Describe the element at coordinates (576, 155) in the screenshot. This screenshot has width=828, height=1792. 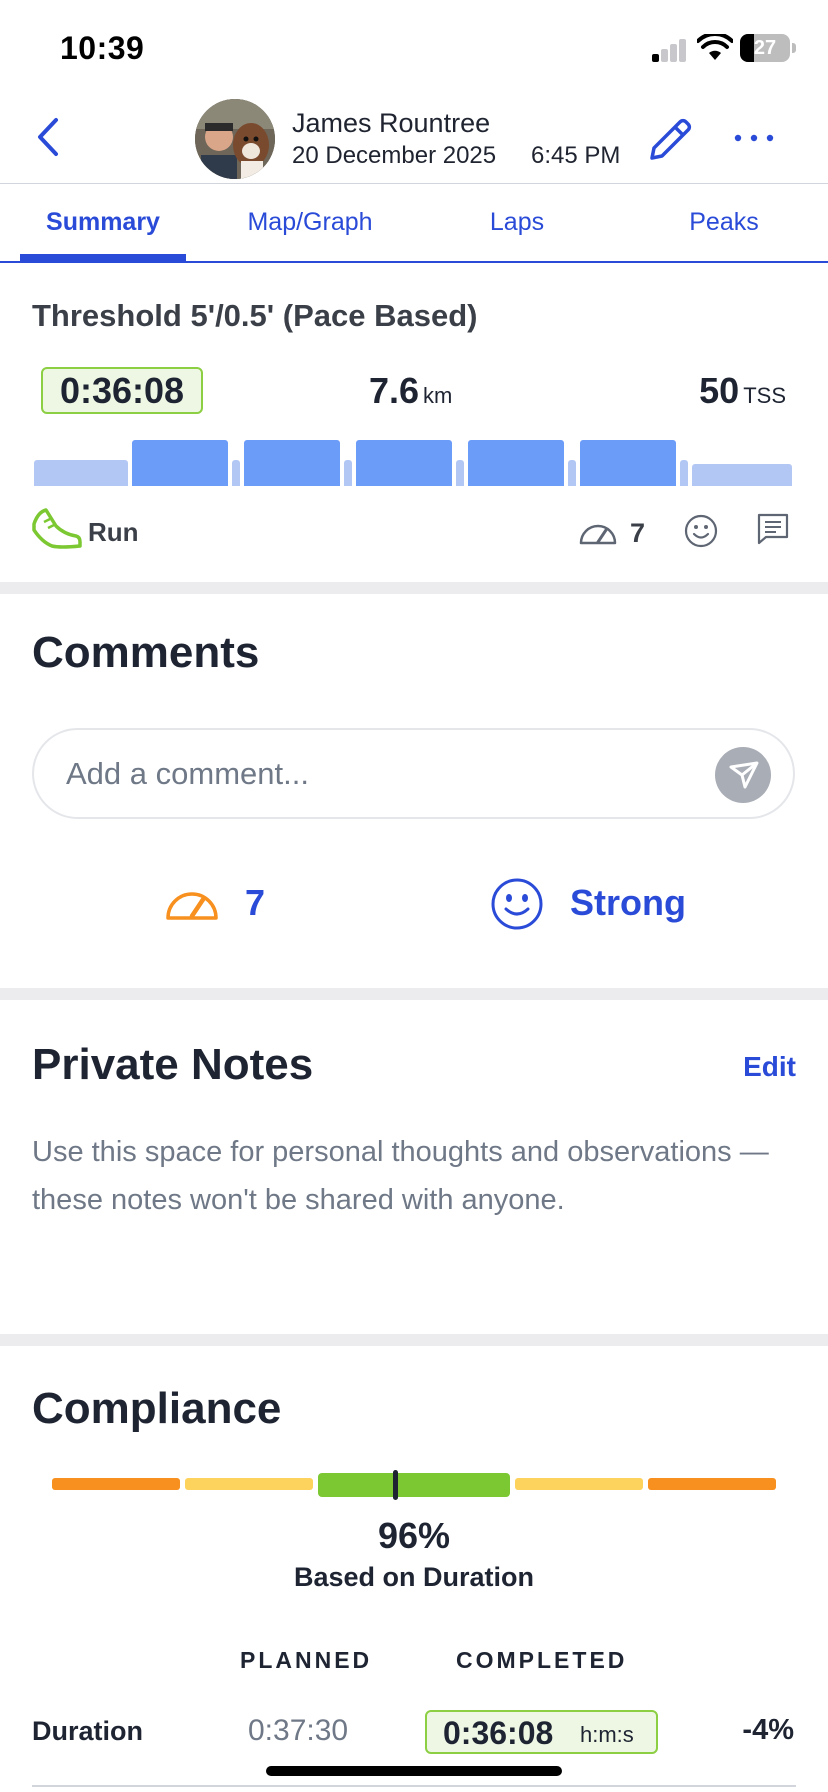
I see `activity-time: 6:45 PM` at that location.